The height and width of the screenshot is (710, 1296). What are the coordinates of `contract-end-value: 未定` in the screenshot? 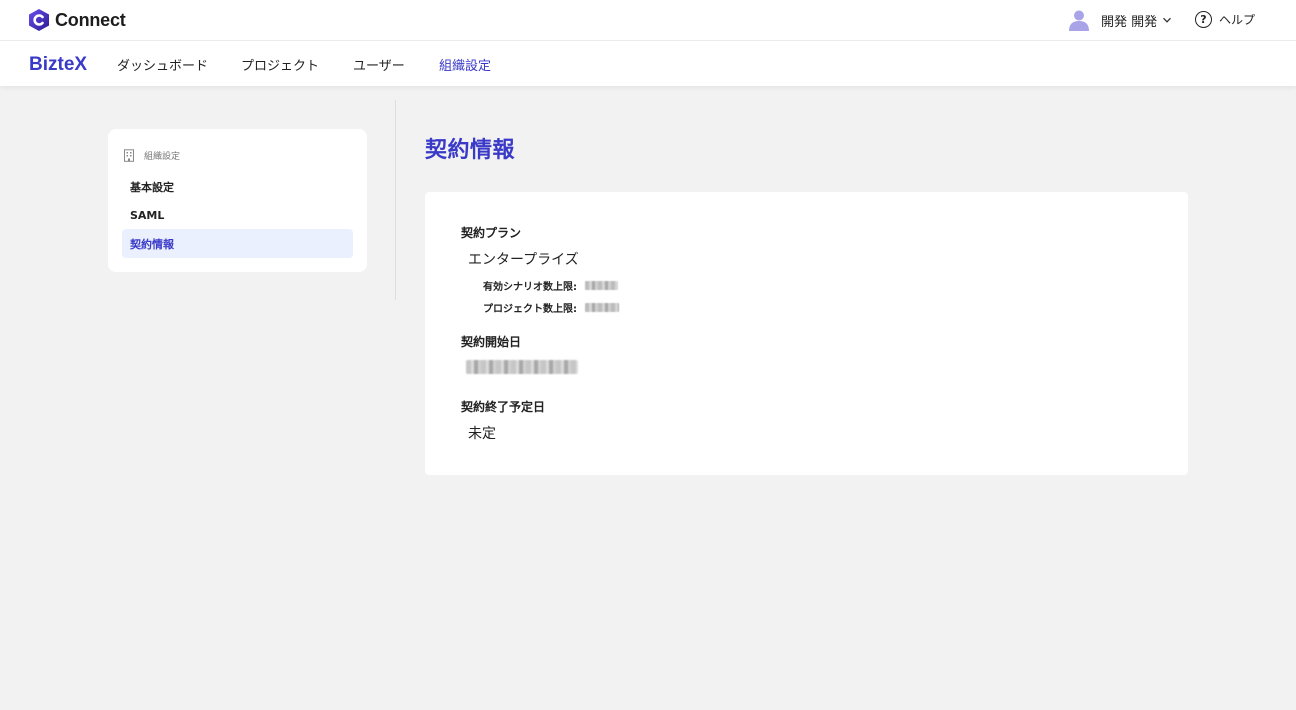 It's located at (482, 434).